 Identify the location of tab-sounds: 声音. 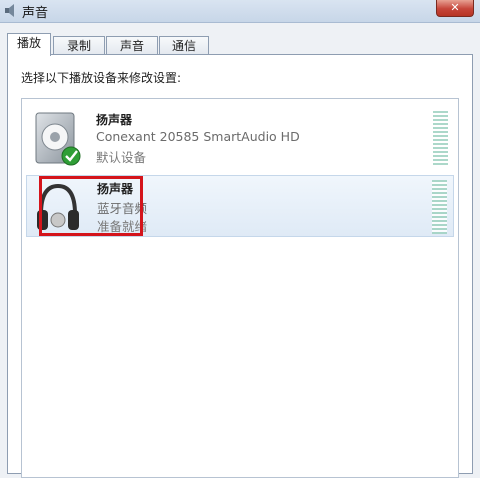
(132, 45).